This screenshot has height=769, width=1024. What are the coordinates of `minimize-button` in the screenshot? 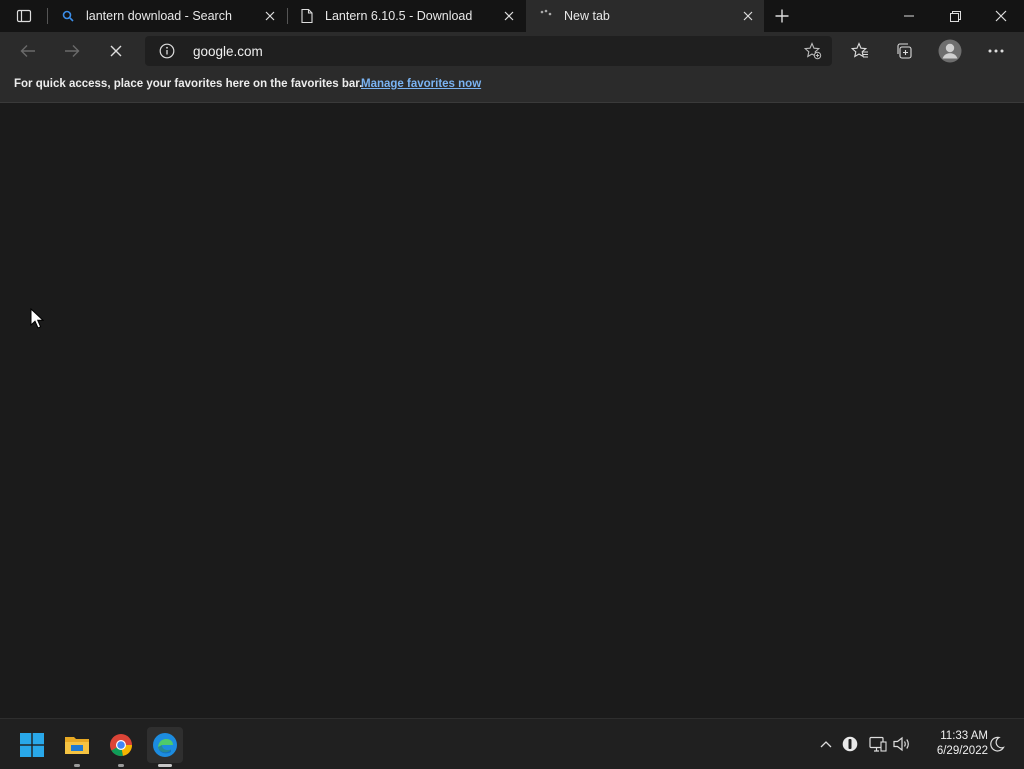 It's located at (909, 16).